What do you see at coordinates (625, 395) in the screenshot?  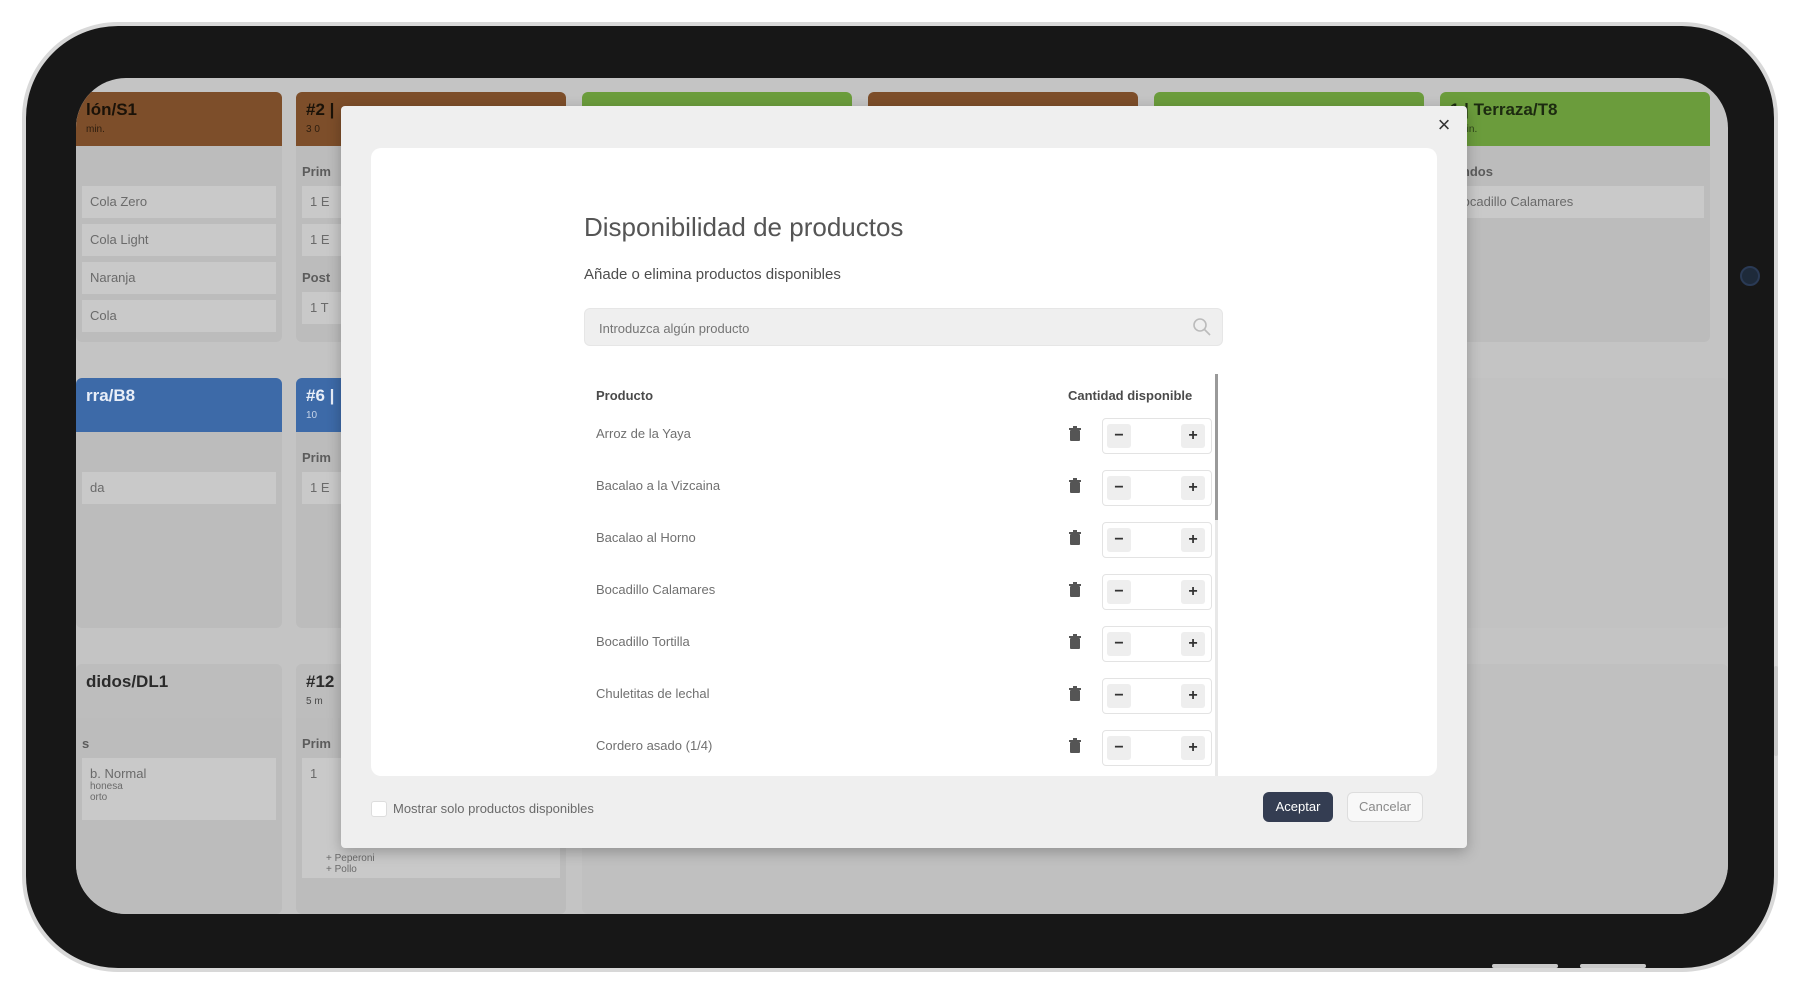 I see `column-header-product: Producto` at bounding box center [625, 395].